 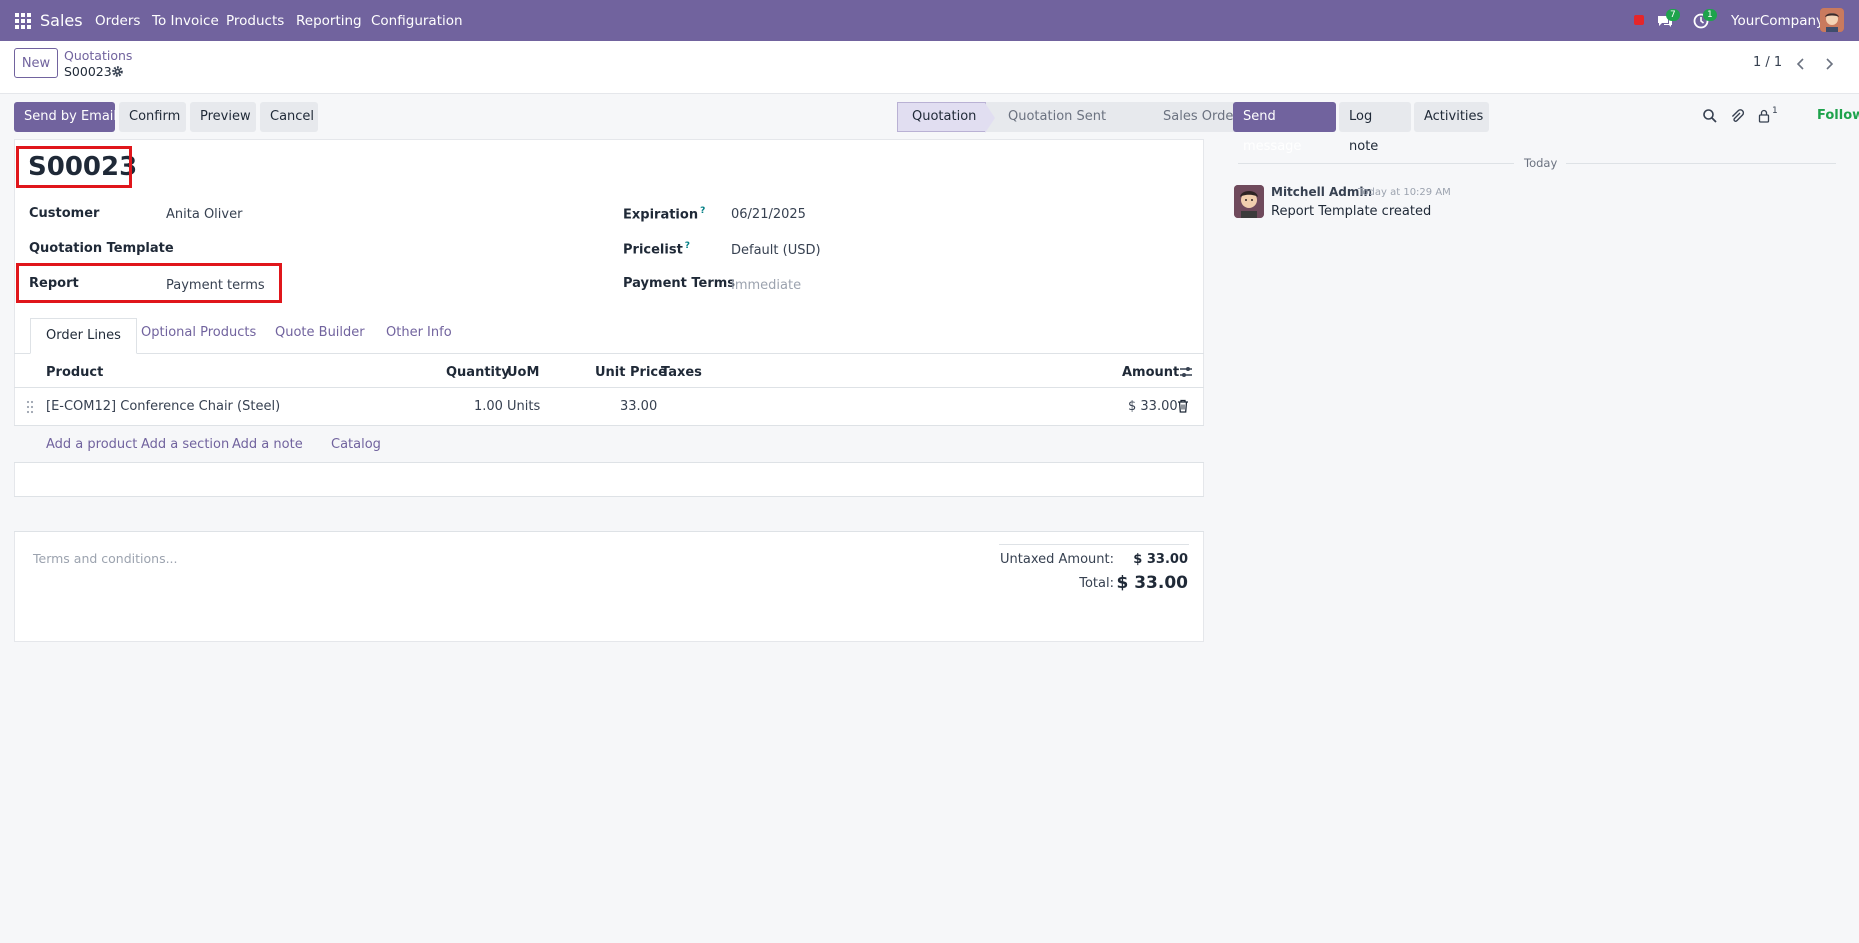 What do you see at coordinates (149, 283) in the screenshot?
I see `highlight-box-report` at bounding box center [149, 283].